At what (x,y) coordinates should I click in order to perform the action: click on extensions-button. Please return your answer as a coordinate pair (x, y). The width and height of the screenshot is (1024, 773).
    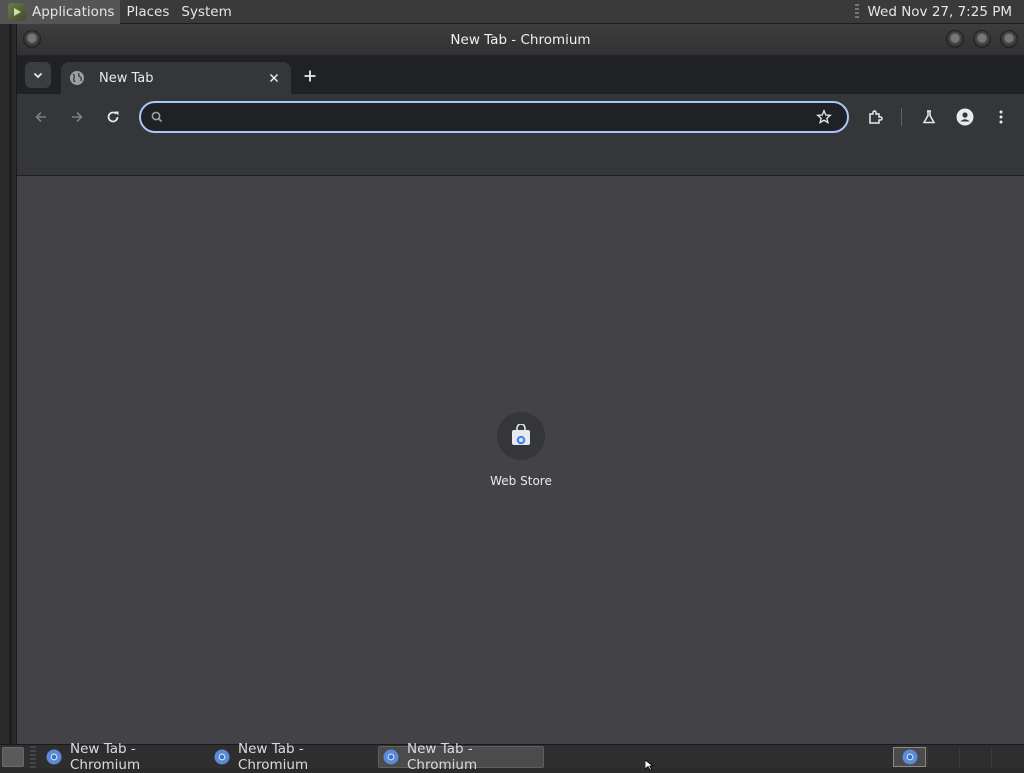
    Looking at the image, I should click on (876, 117).